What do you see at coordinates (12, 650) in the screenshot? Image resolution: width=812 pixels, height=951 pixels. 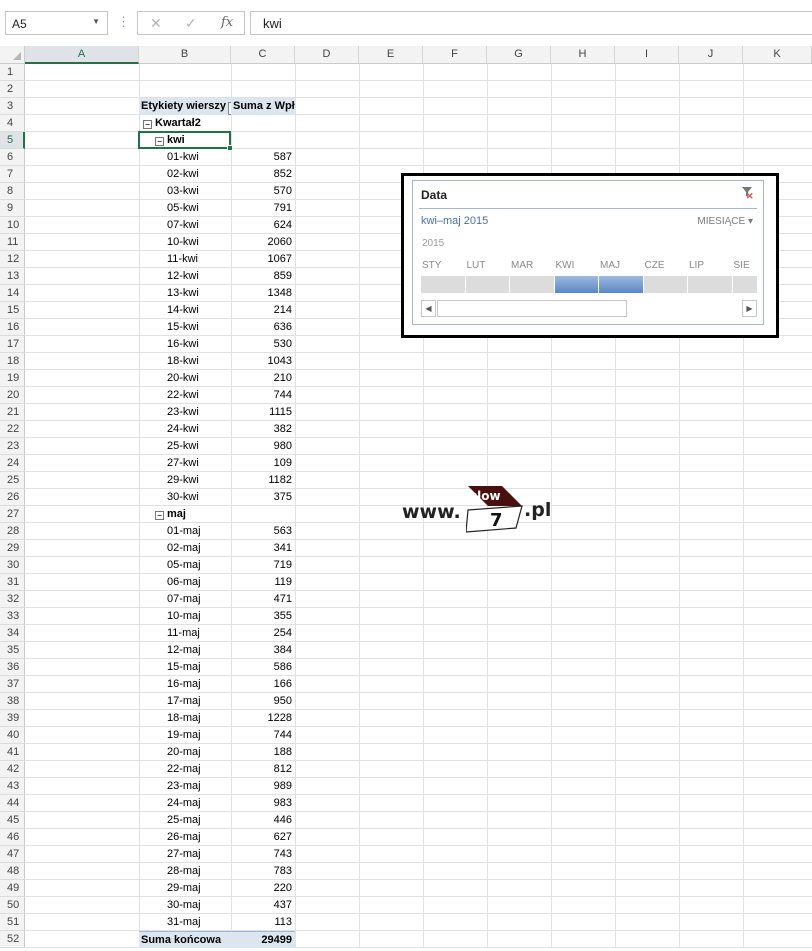 I see `row-header-35: 35` at bounding box center [12, 650].